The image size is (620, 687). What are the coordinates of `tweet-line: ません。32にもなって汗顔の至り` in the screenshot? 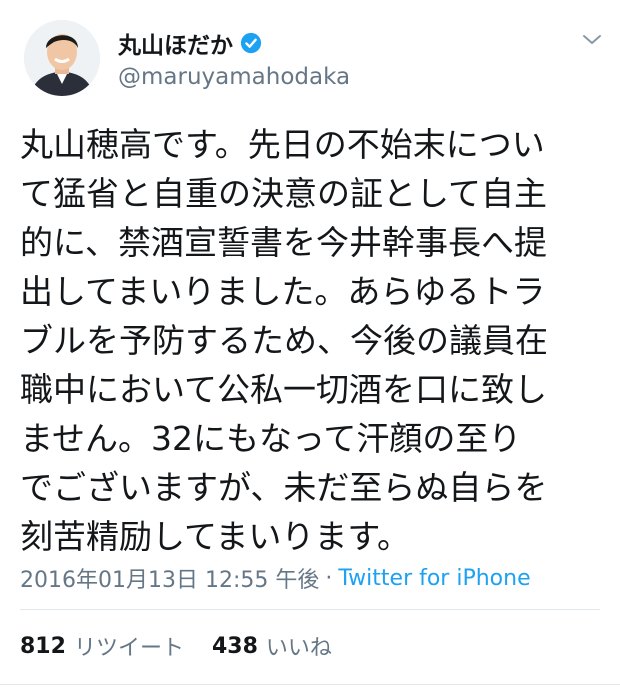 It's located at (271, 438).